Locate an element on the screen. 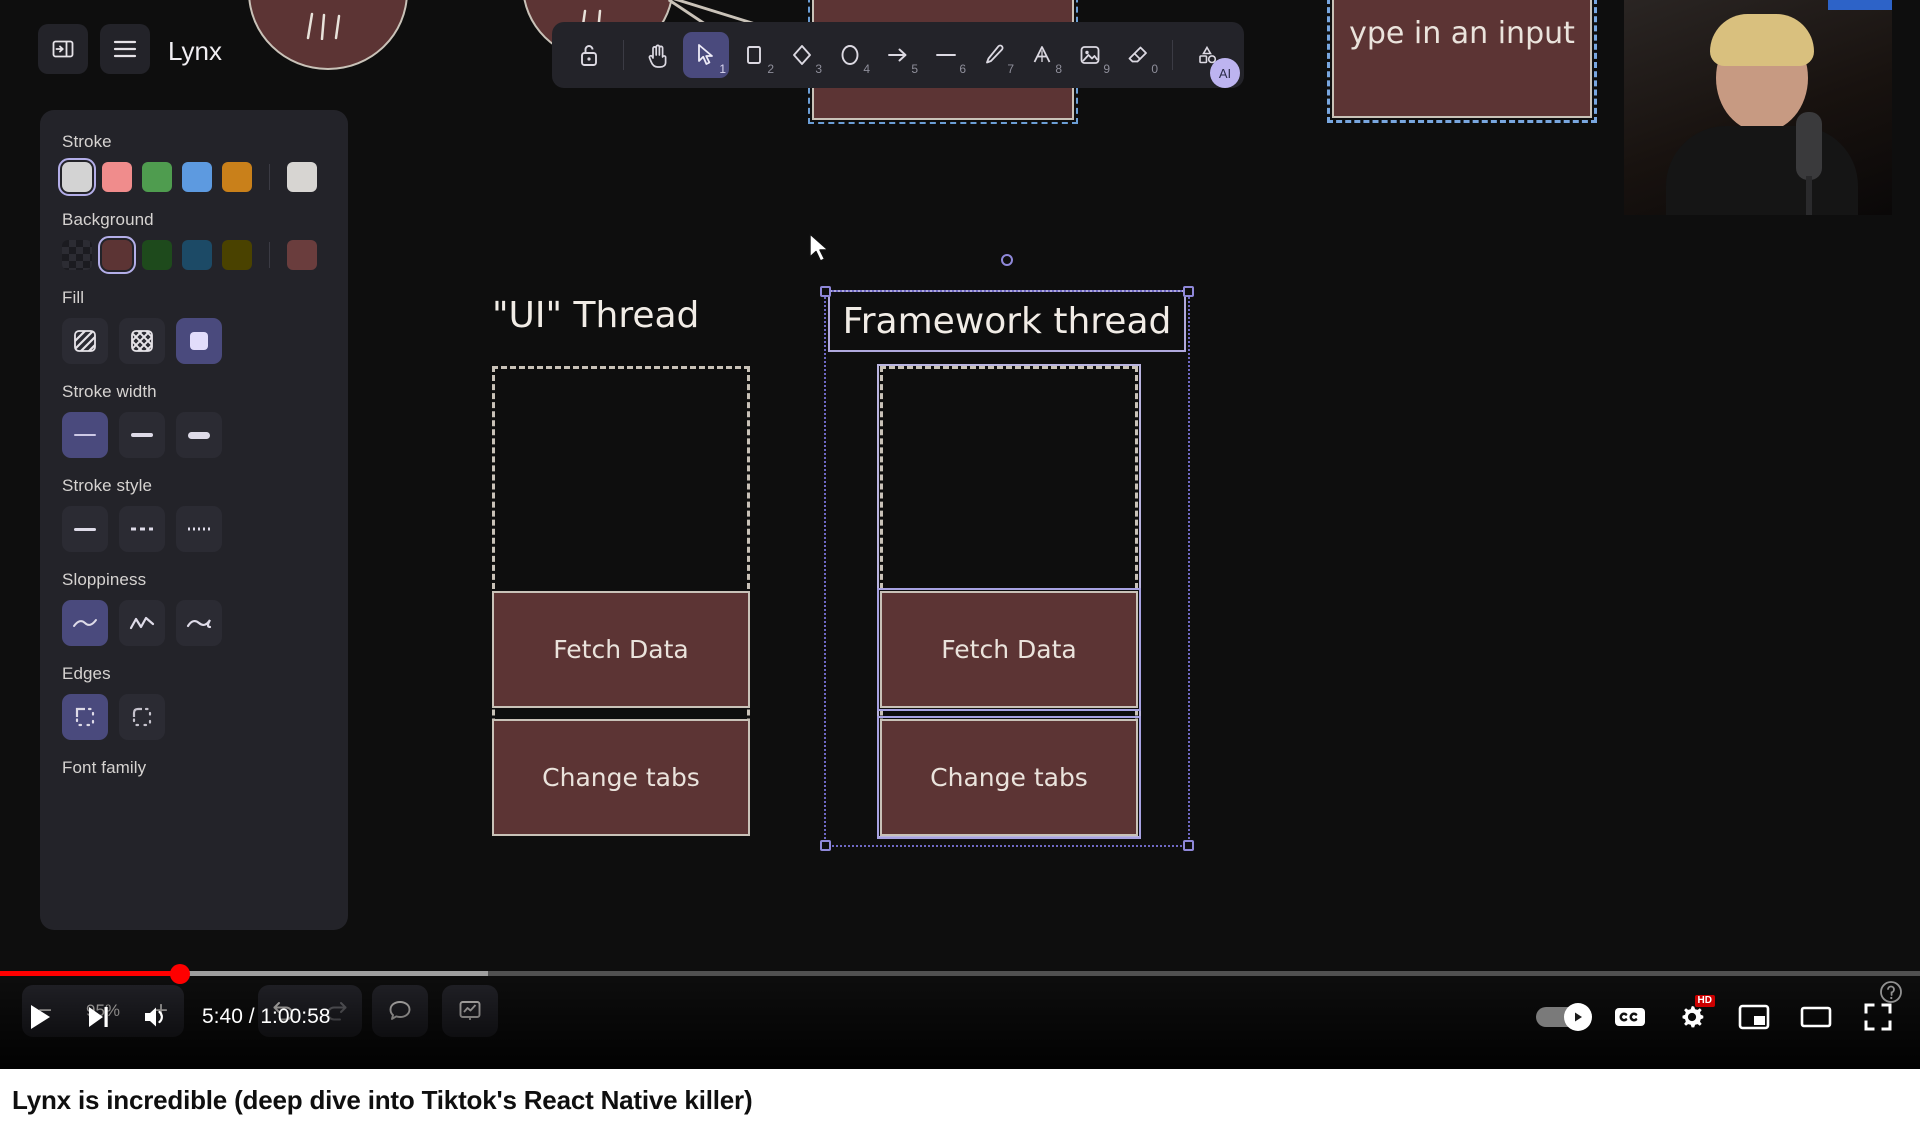 Image resolution: width=1920 pixels, height=1132 pixels. stroke-current-color is located at coordinates (302, 177).